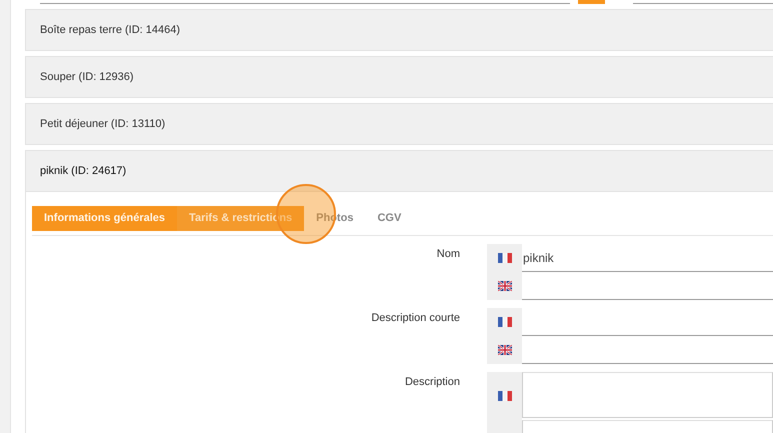 The width and height of the screenshot is (773, 433). Describe the element at coordinates (432, 382) in the screenshot. I see `field-label: Description` at that location.